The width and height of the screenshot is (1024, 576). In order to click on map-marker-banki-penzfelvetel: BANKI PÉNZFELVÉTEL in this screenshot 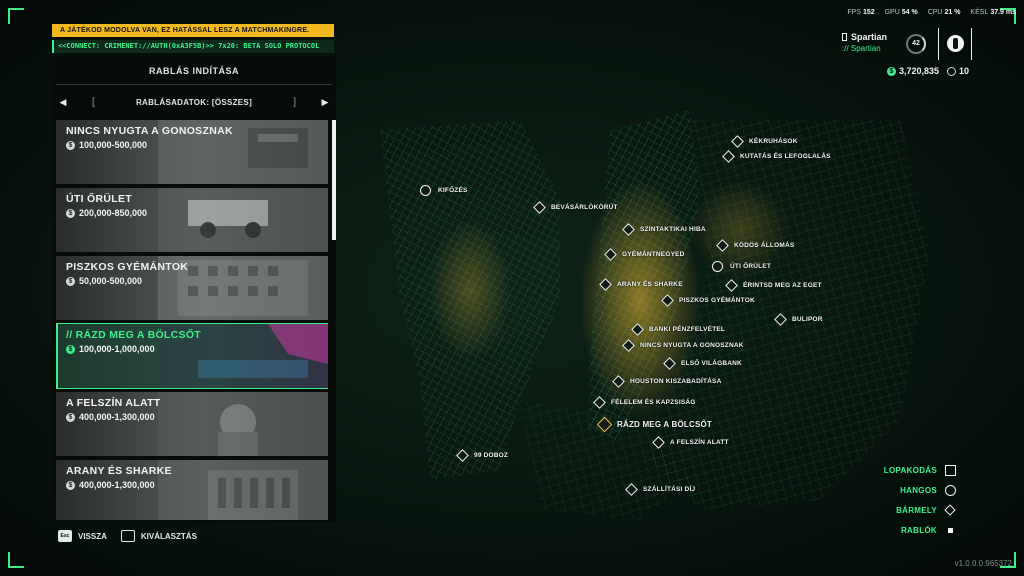, I will do `click(678, 329)`.